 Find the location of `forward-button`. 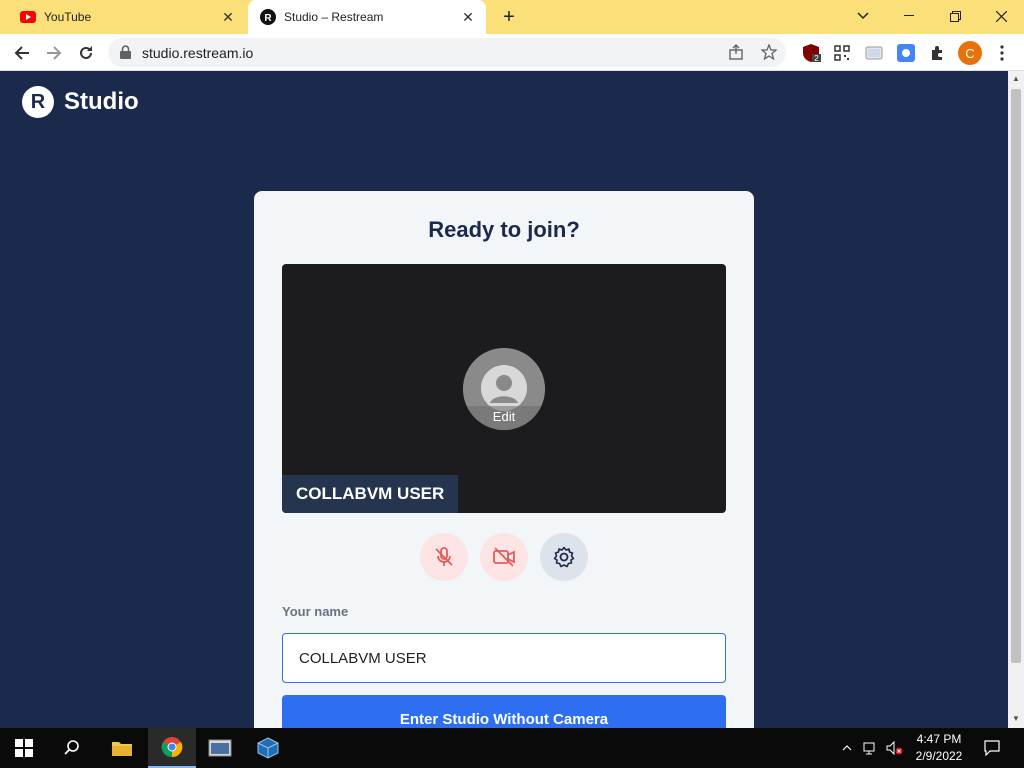

forward-button is located at coordinates (54, 53).